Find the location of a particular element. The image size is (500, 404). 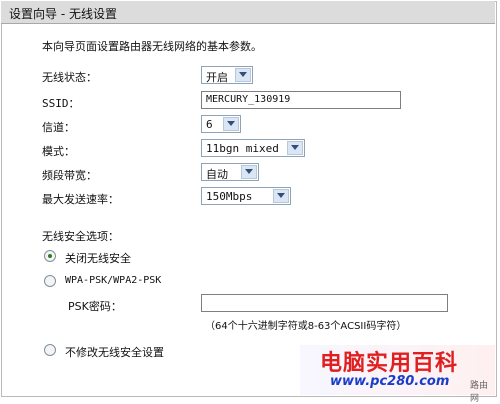

psk-hint: （64个十六进制字符或8-63个ACSII码字符） is located at coordinates (306, 326).